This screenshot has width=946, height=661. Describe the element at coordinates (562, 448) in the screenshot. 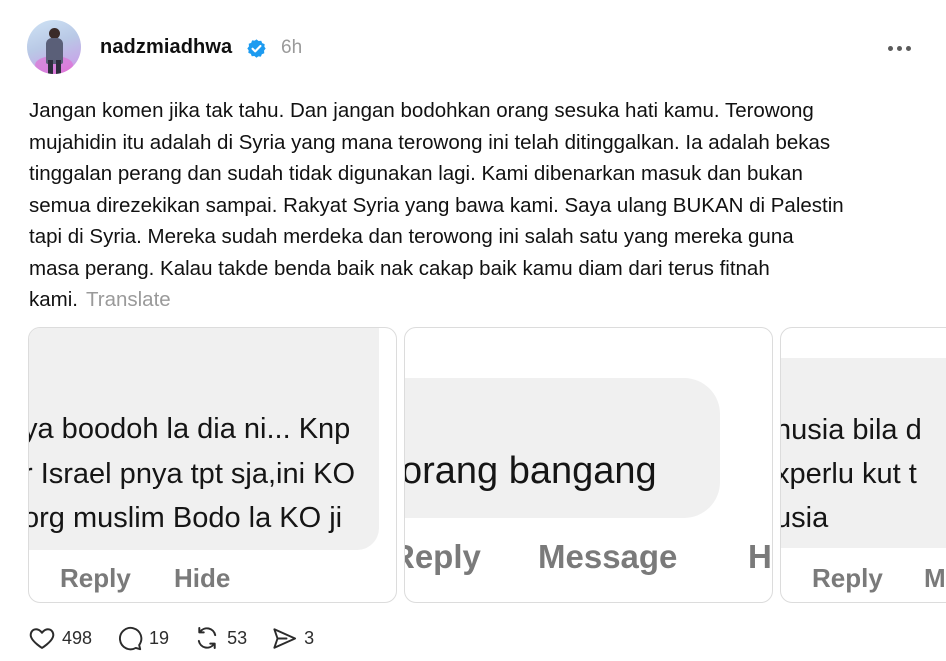

I see `comment-bubble` at that location.